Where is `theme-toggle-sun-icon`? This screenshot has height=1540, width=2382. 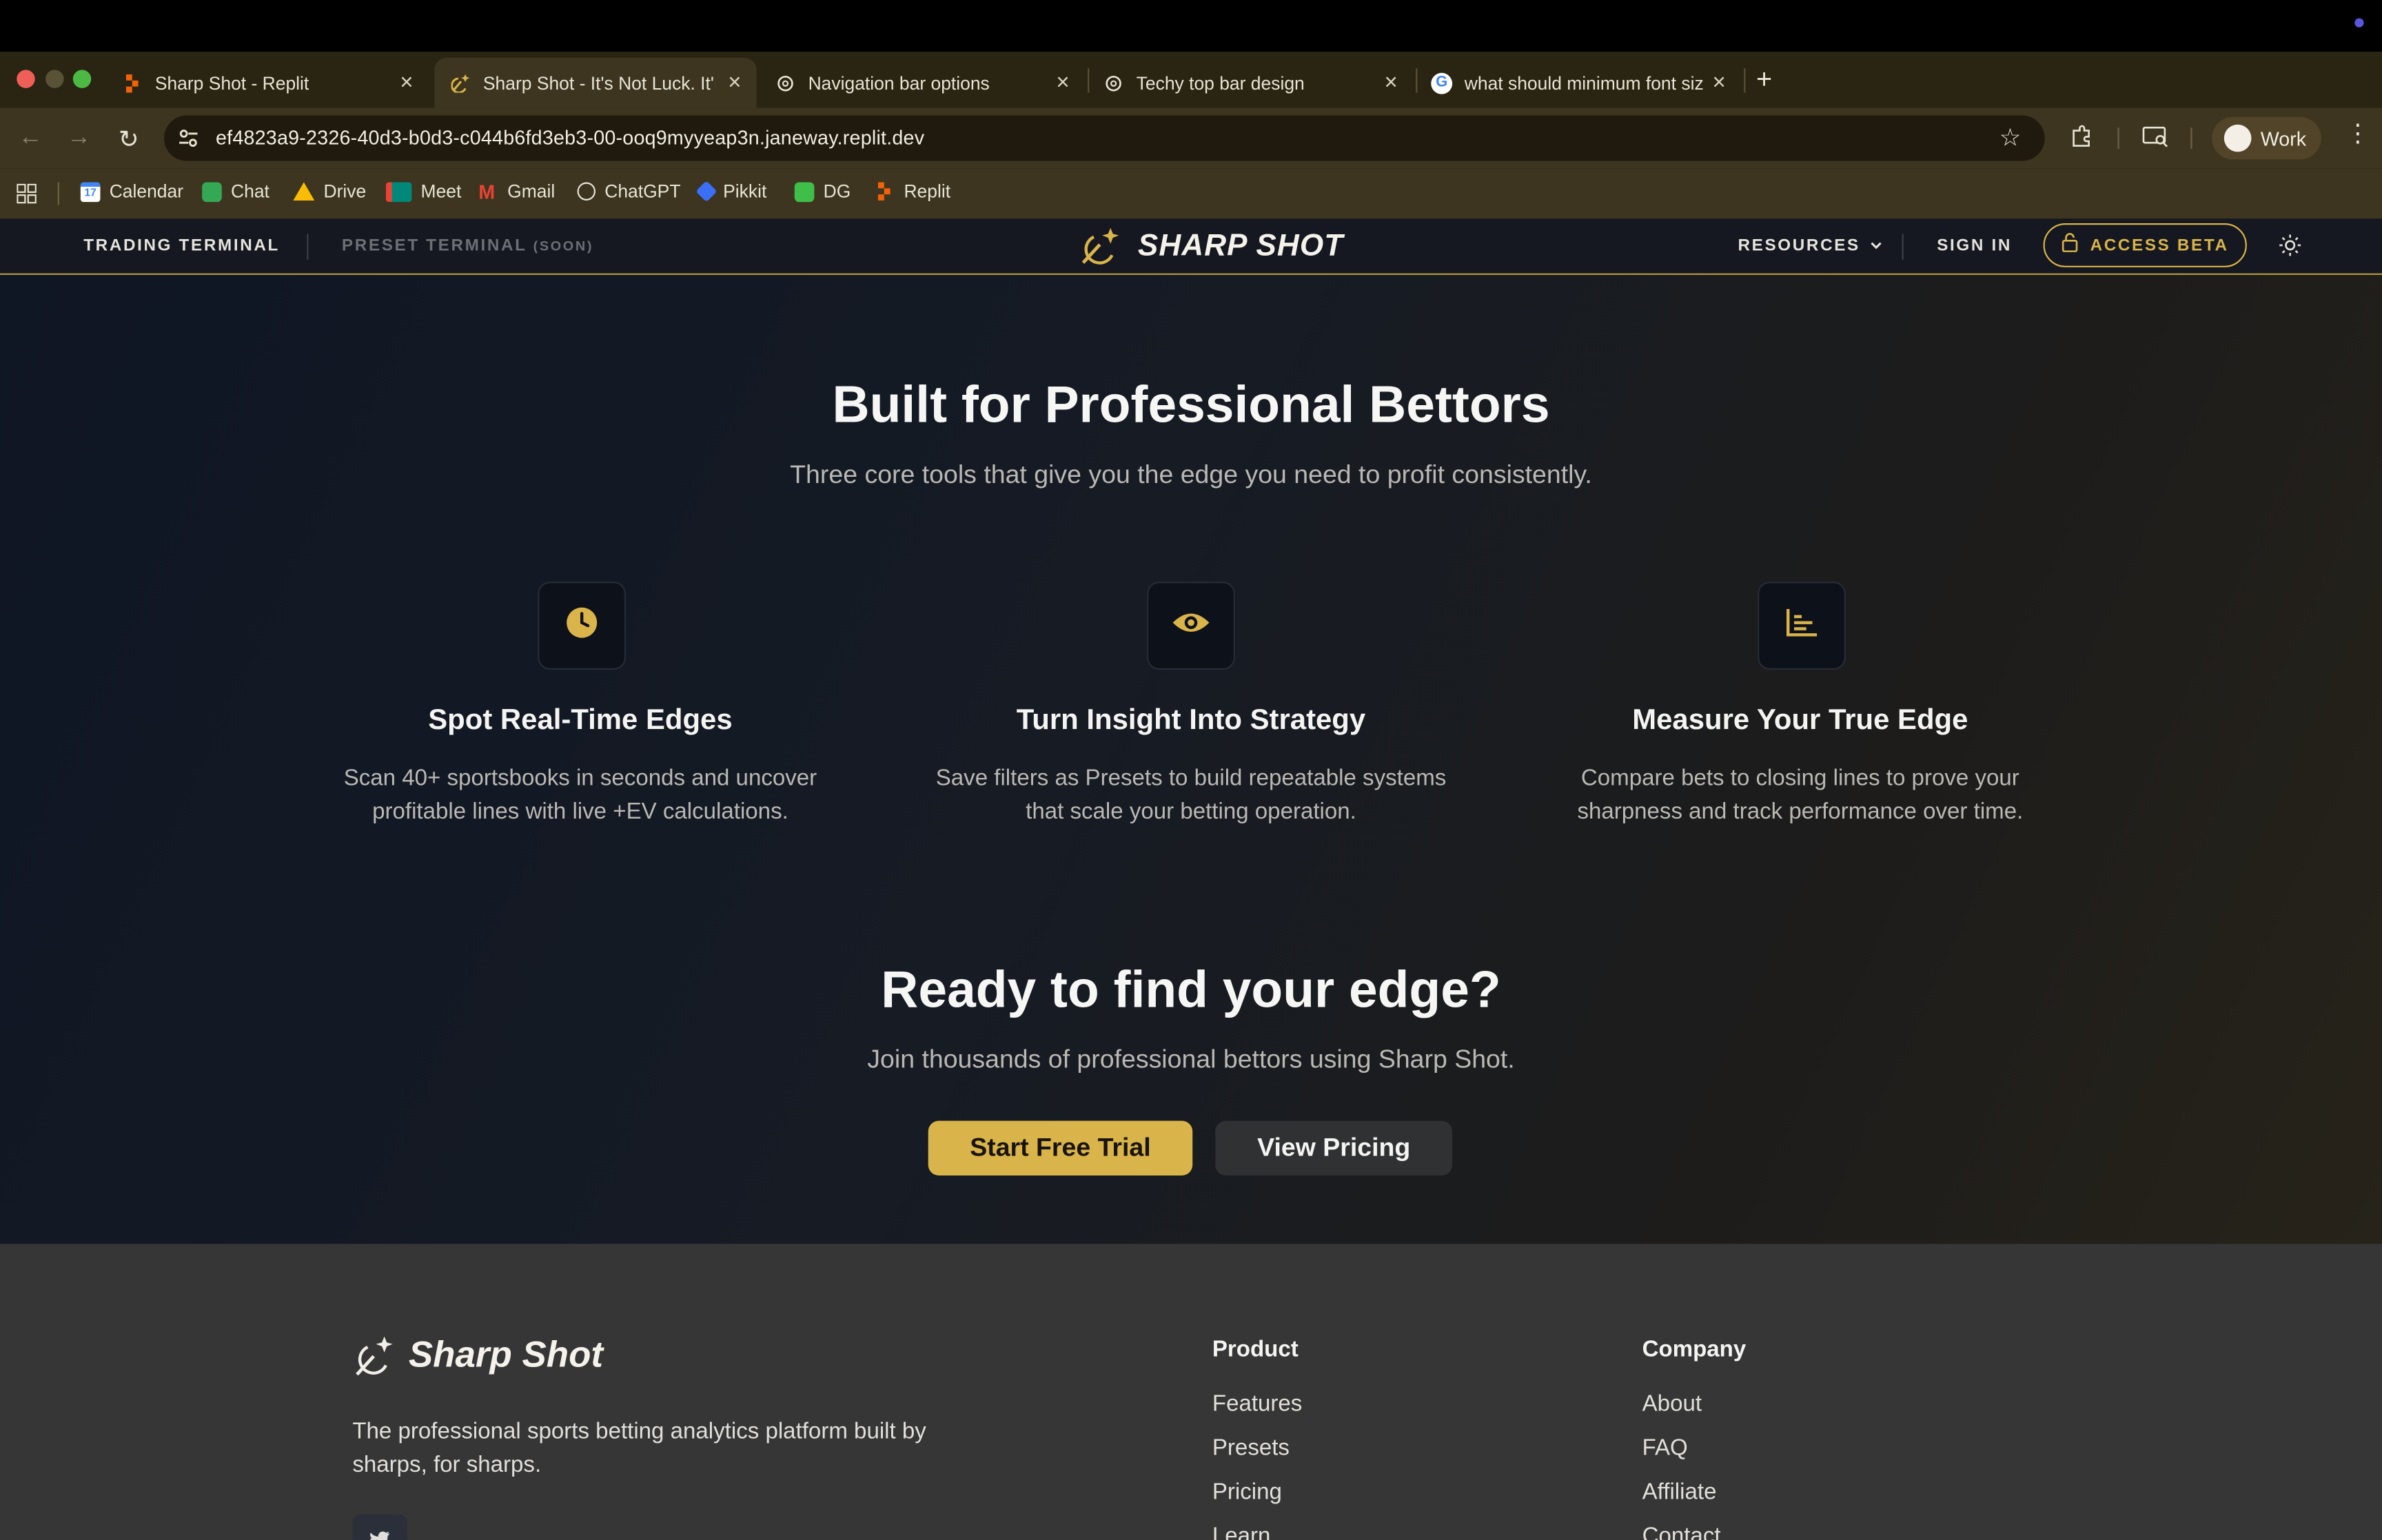 theme-toggle-sun-icon is located at coordinates (2290, 249).